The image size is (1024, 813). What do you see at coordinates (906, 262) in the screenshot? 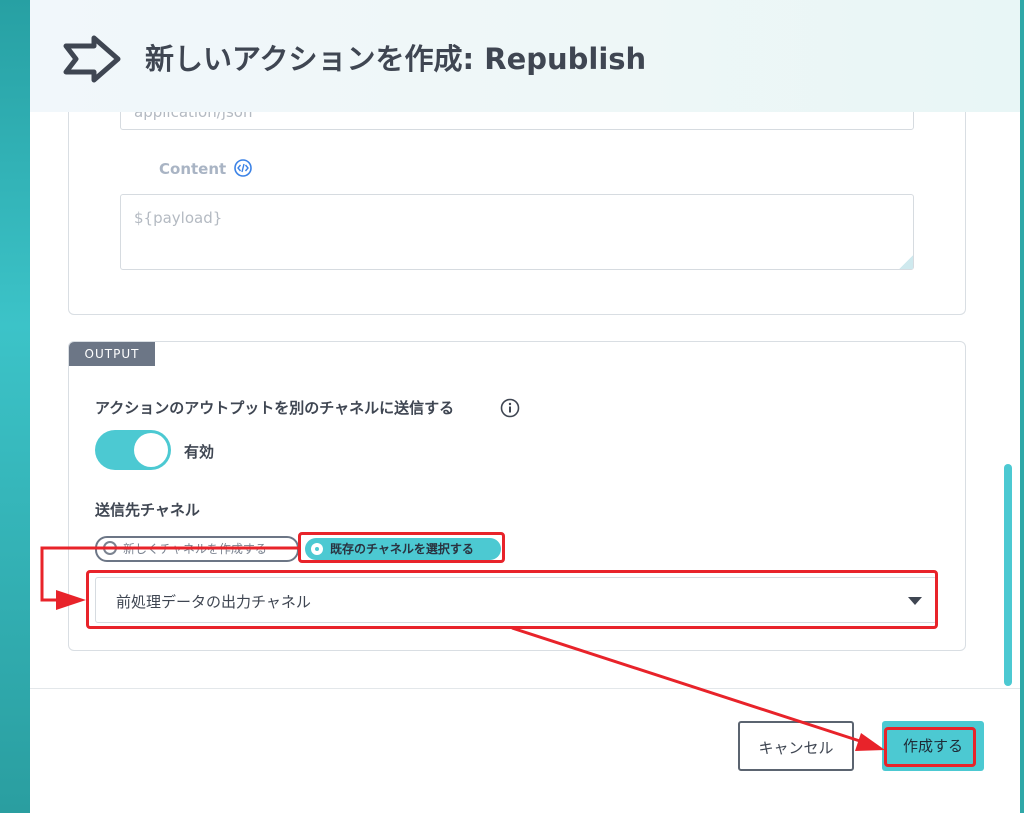
I see `resize-handle` at bounding box center [906, 262].